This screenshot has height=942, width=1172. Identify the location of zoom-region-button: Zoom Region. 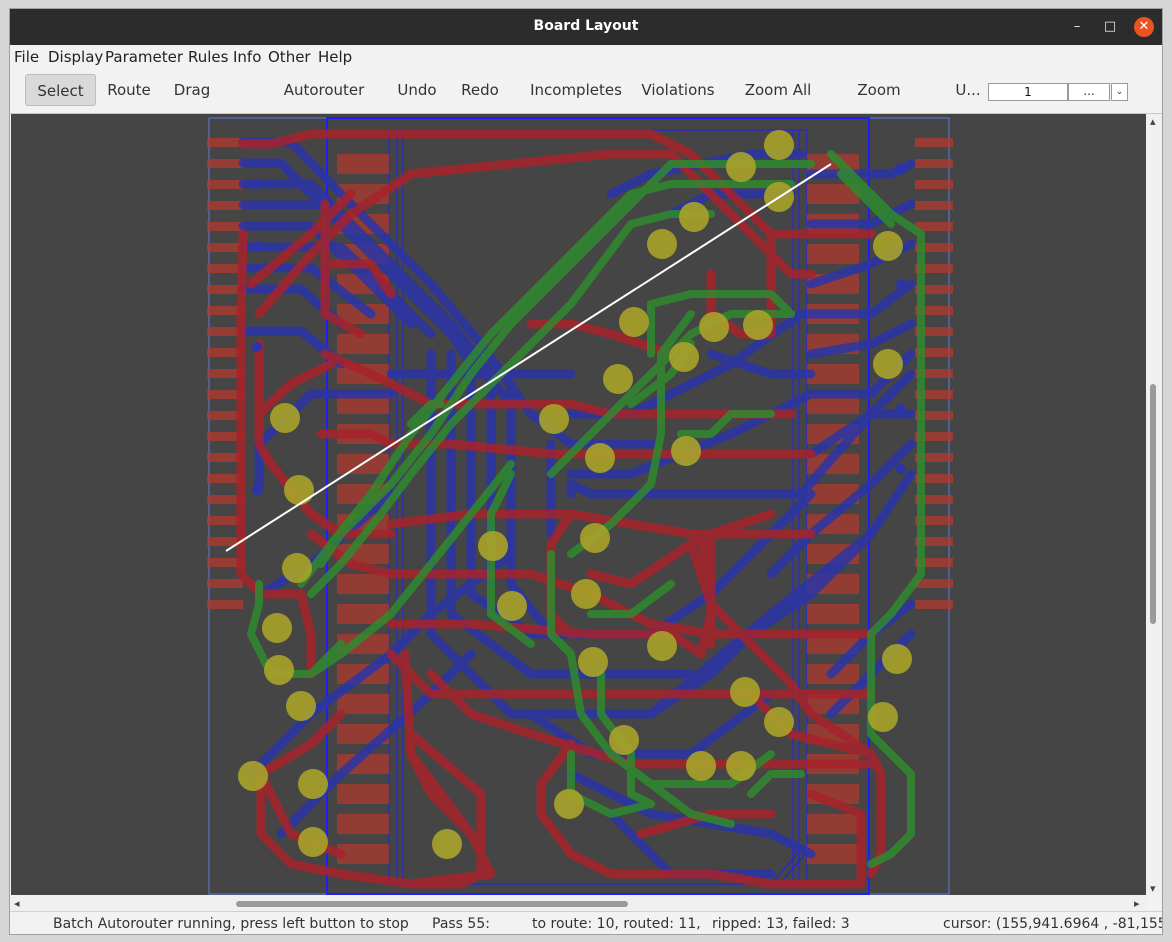
(879, 102).